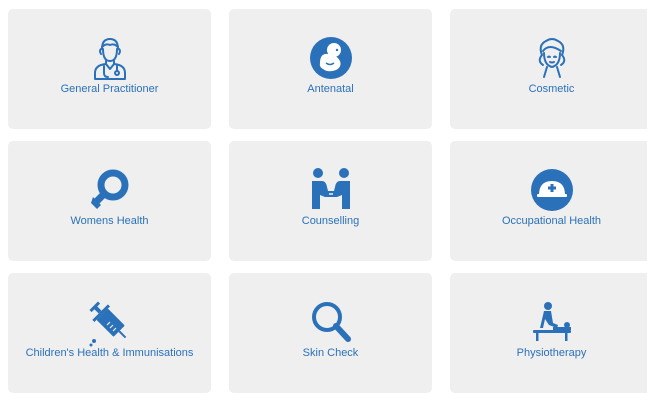 The image size is (647, 393). I want to click on service-tile-skin-check: Skin Check, so click(330, 333).